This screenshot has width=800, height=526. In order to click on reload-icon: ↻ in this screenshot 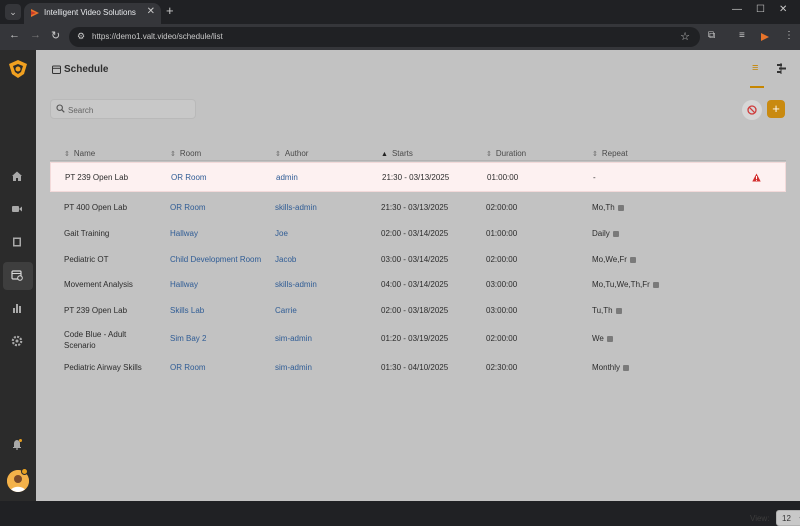, I will do `click(55, 35)`.